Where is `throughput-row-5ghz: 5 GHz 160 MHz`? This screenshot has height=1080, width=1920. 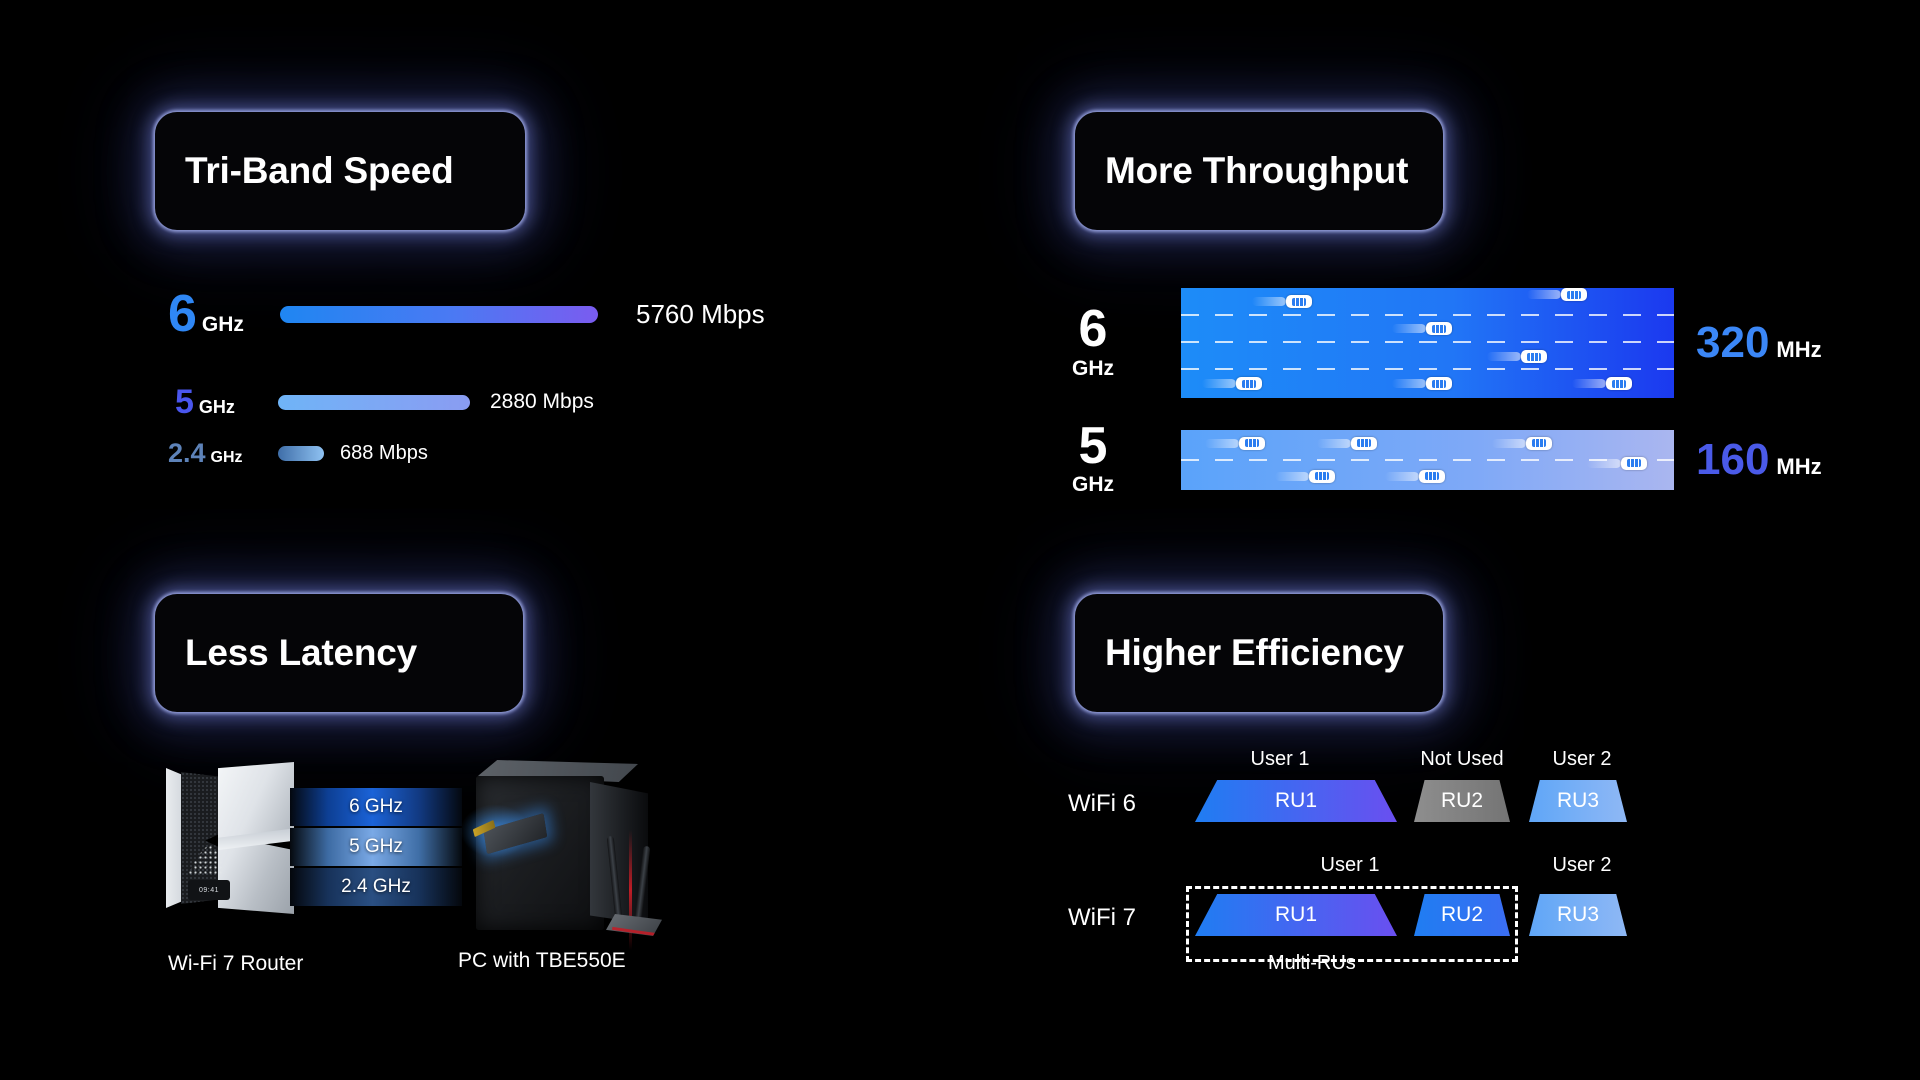
throughput-row-5ghz: 5 GHz 160 MHz is located at coordinates (1438, 457).